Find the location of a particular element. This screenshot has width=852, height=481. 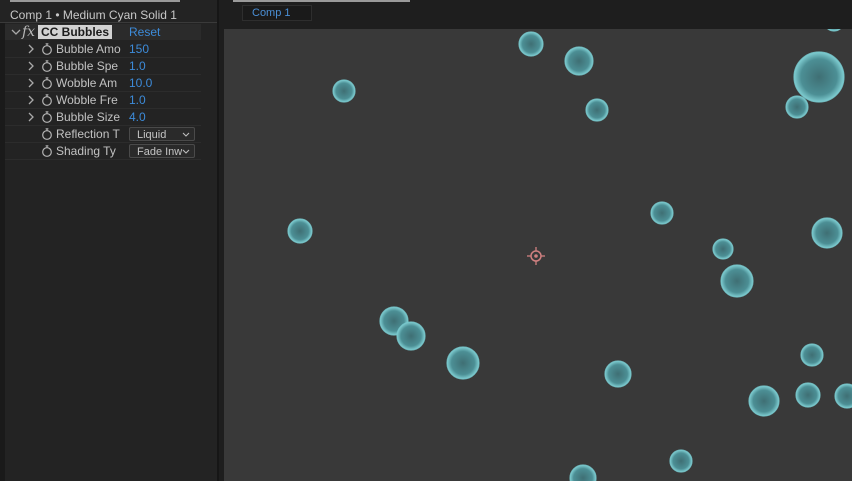

property-row-bubble-speed: Bubble Spe 1.0 is located at coordinates (103, 66).